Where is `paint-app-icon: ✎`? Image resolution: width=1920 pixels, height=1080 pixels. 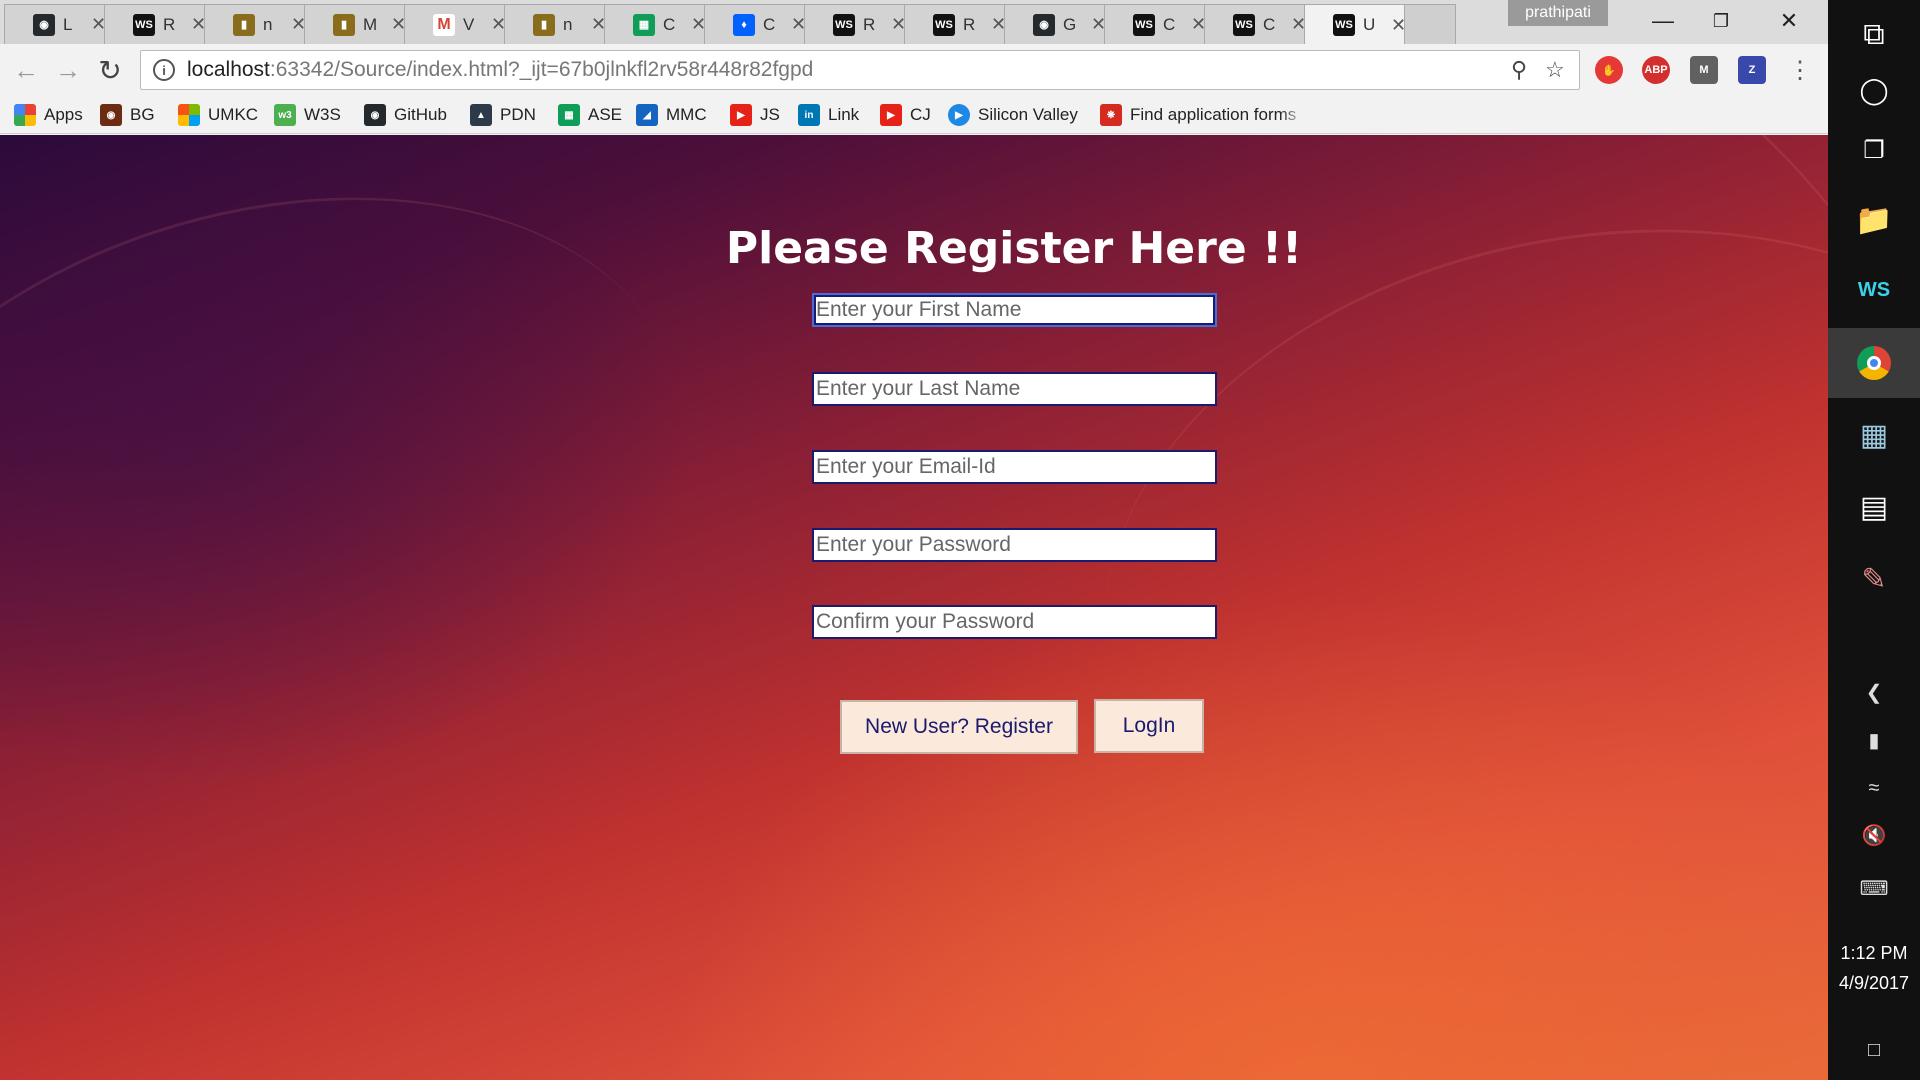
paint-app-icon: ✎ is located at coordinates (1874, 579).